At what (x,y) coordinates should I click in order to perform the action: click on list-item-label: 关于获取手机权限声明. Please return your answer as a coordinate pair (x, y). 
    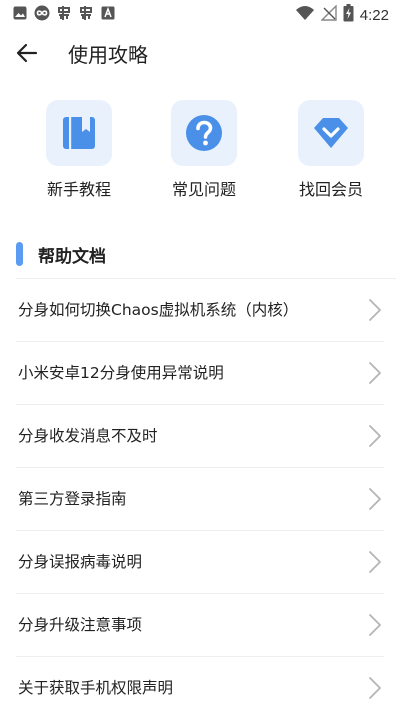
    Looking at the image, I should click on (96, 688).